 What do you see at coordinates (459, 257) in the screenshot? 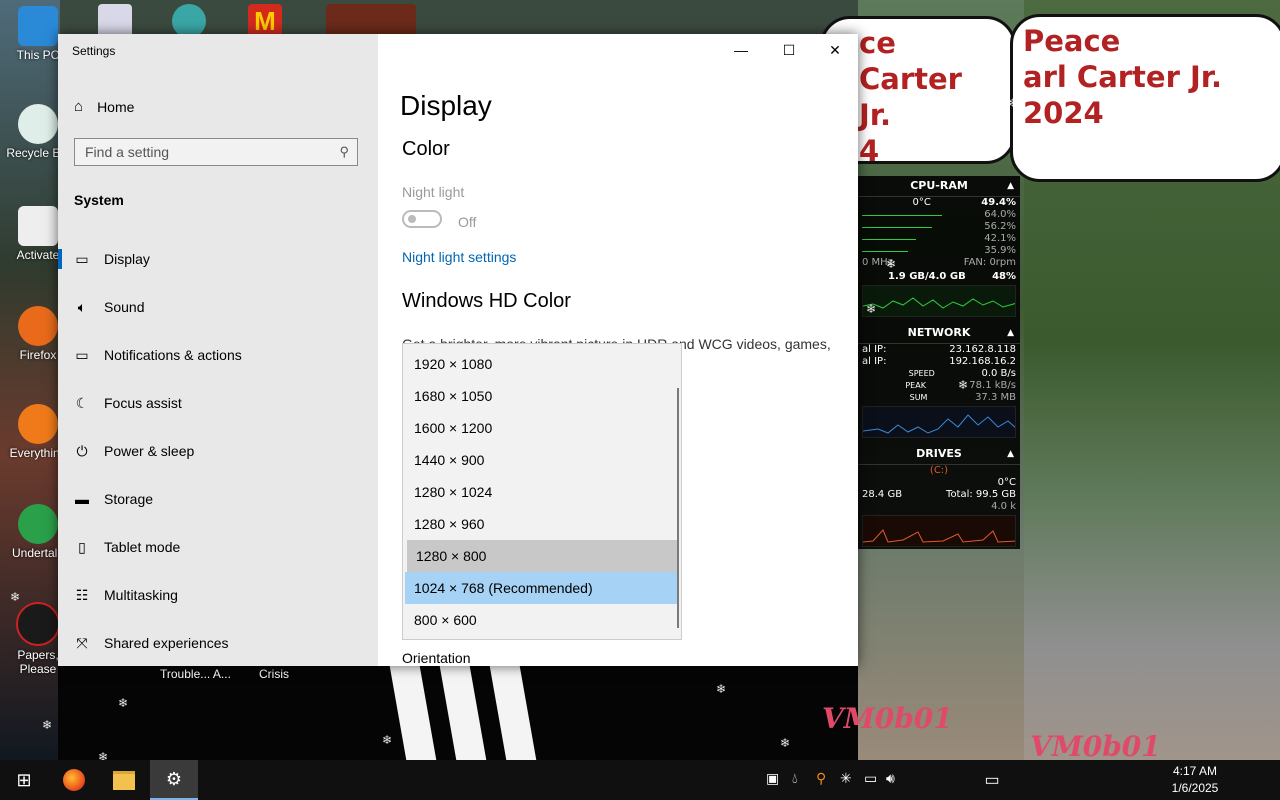
I see `night-light-settings-link: Night light settings` at bounding box center [459, 257].